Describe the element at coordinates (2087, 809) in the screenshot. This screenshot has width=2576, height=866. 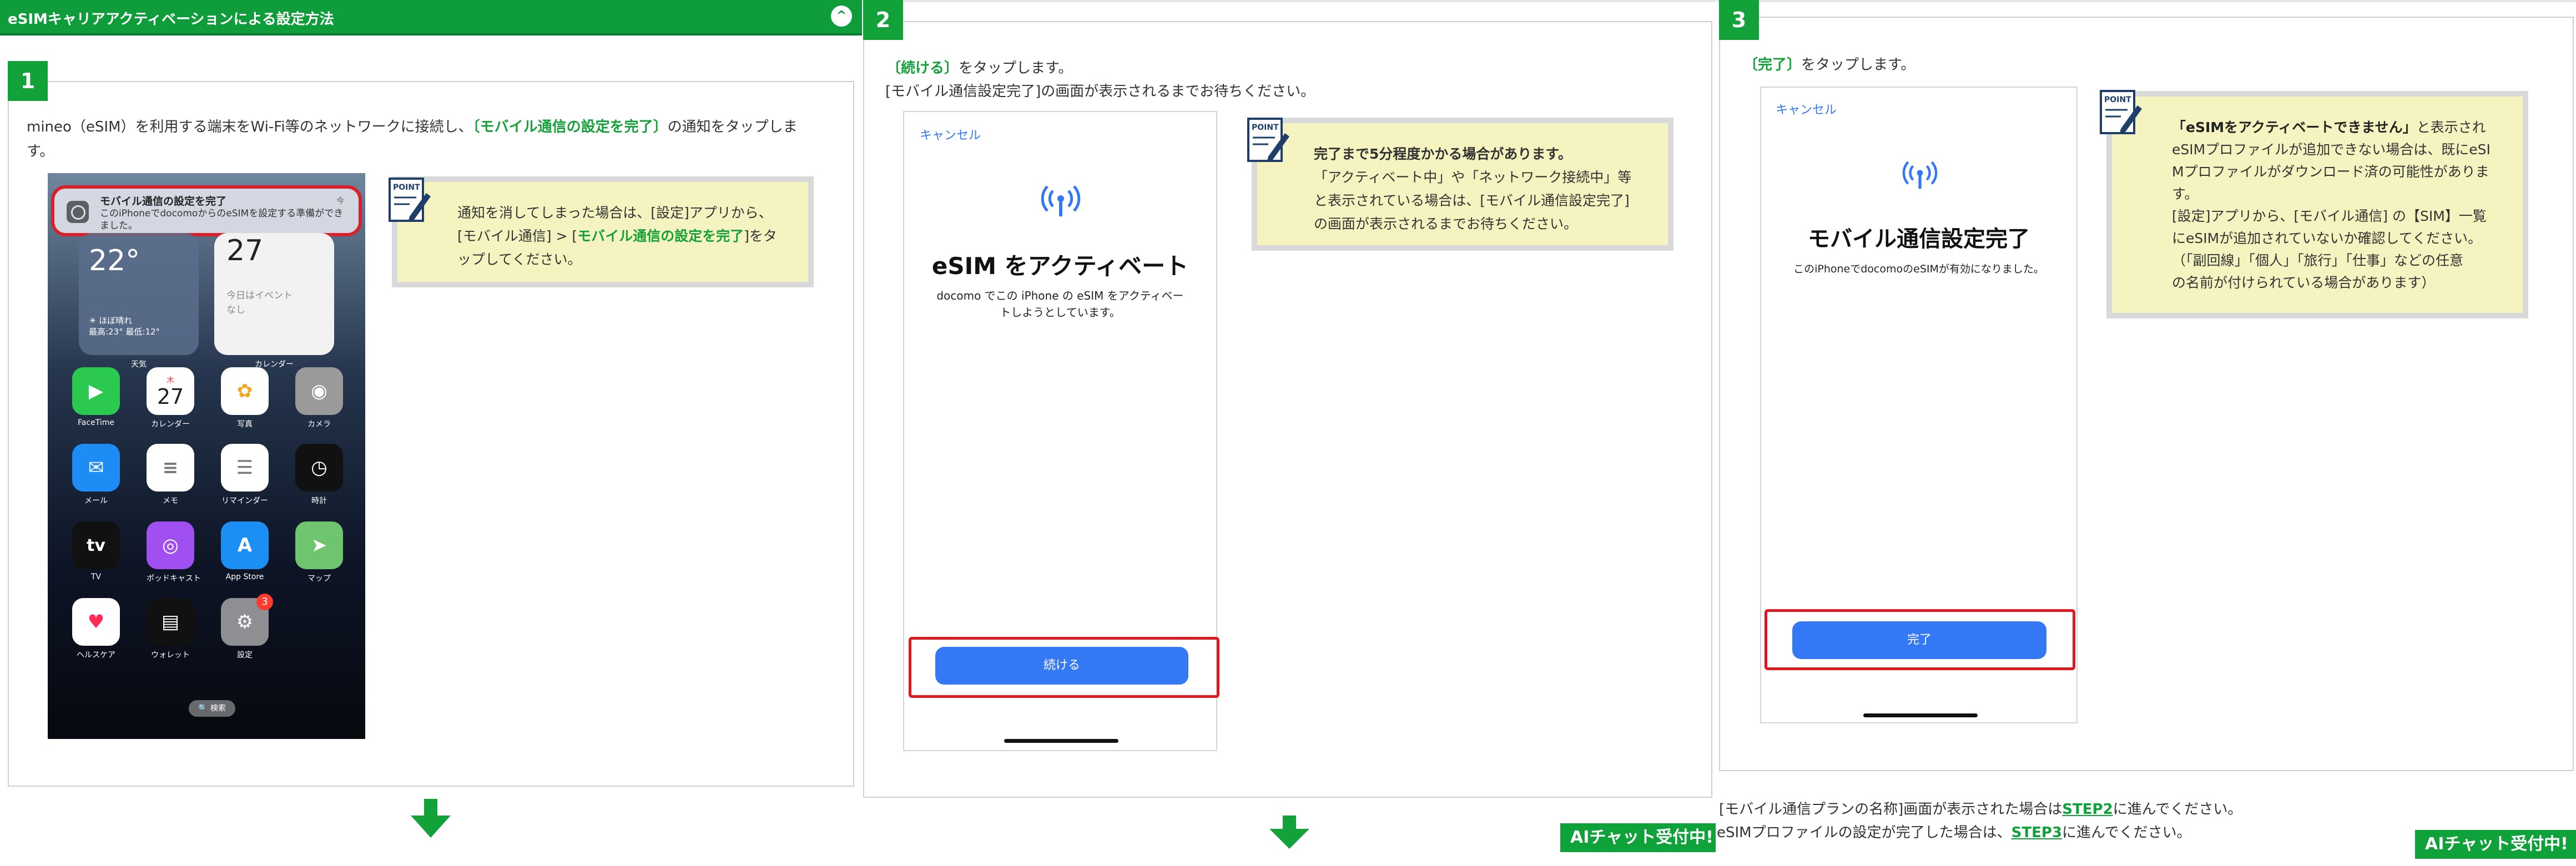
I see `step2-link: STEP2` at that location.